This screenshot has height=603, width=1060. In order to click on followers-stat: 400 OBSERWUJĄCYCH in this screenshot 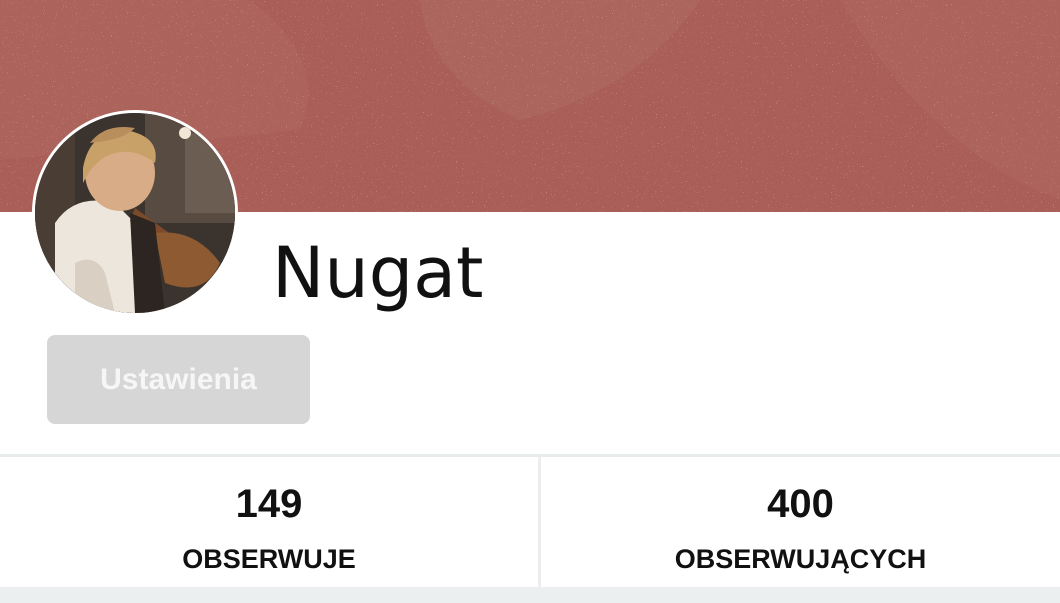, I will do `click(800, 522)`.